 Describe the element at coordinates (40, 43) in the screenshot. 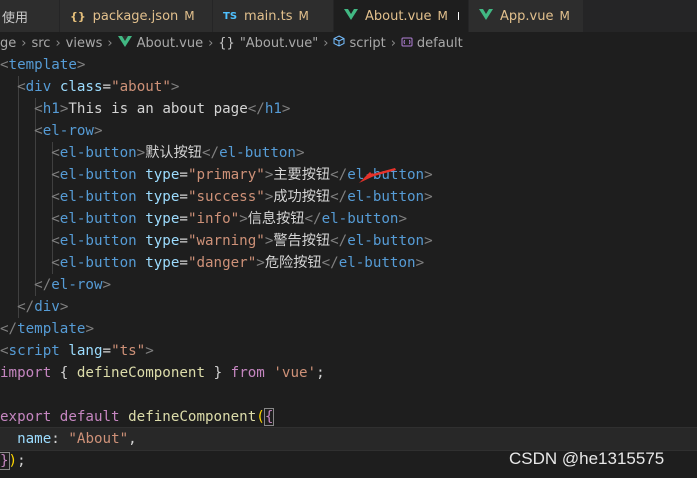

I see `breadcrumb-item: src` at that location.